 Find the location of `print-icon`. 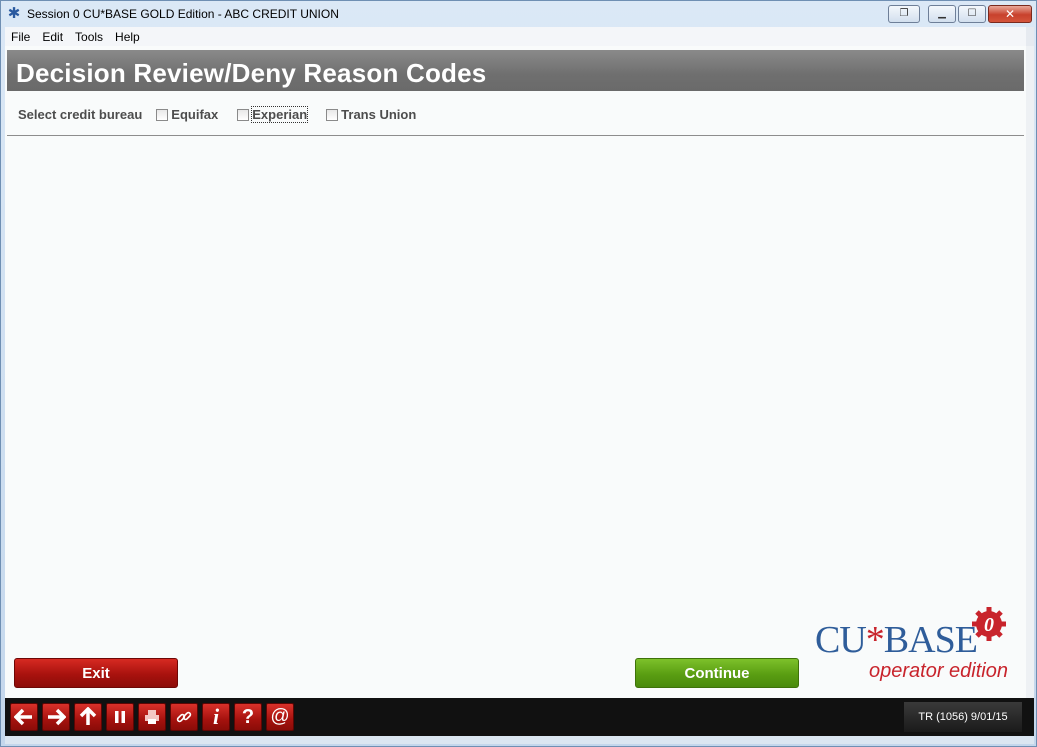

print-icon is located at coordinates (152, 717).